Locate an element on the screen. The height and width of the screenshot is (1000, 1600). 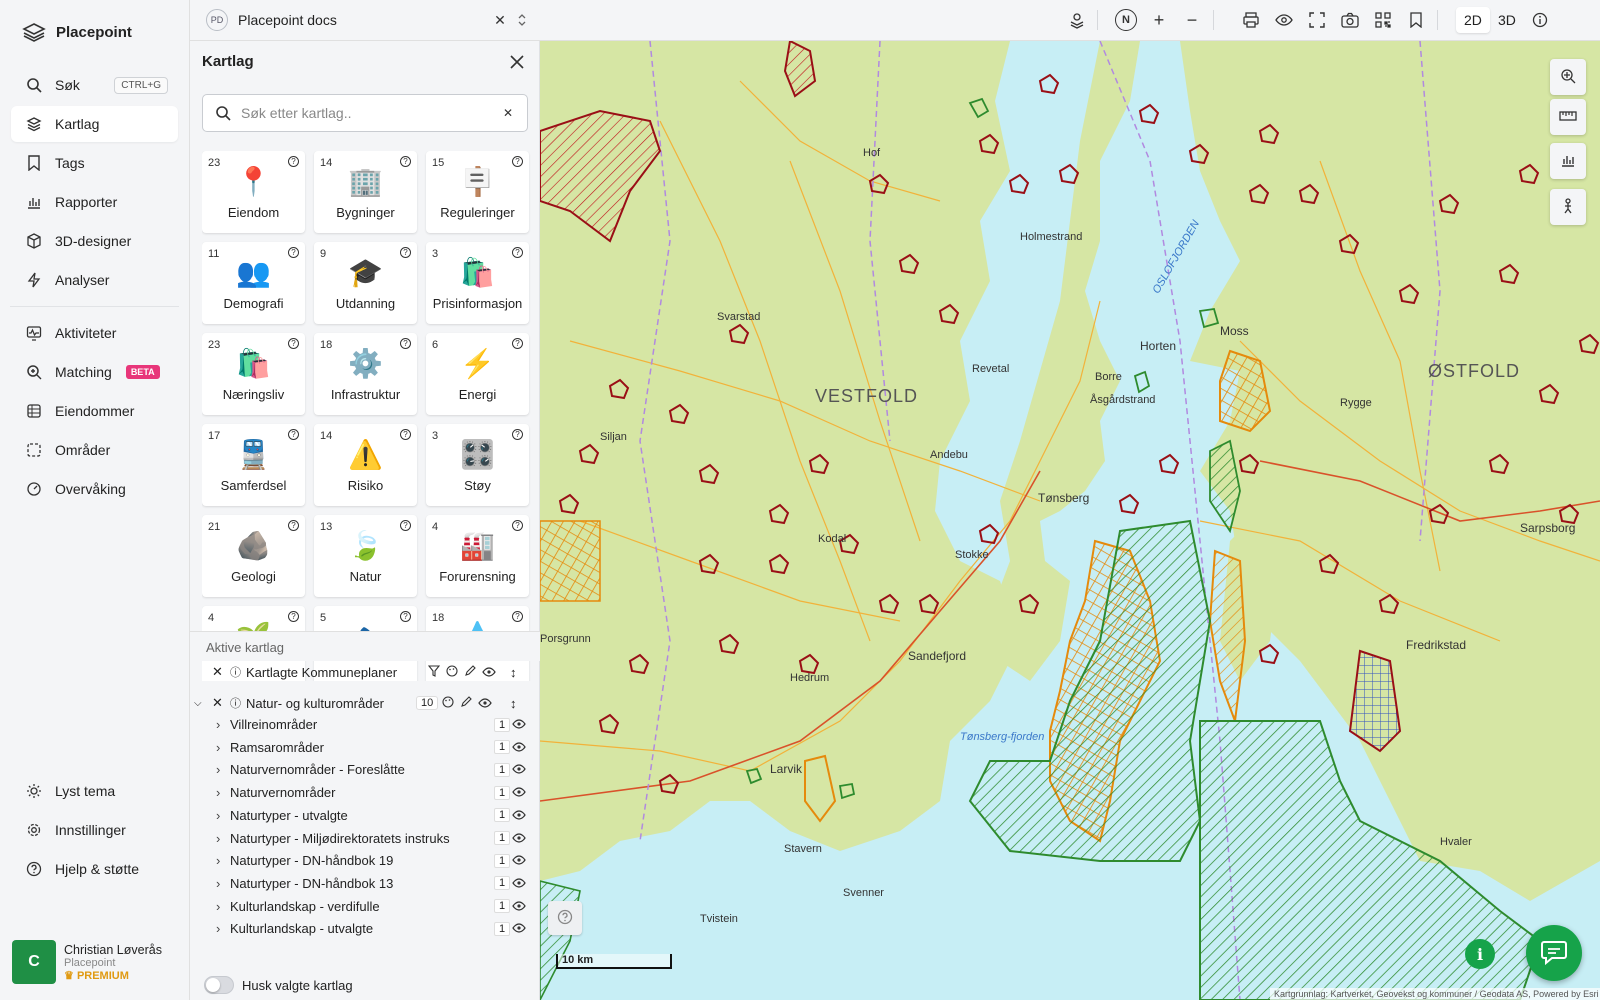
info-button: i is located at coordinates (1480, 954).